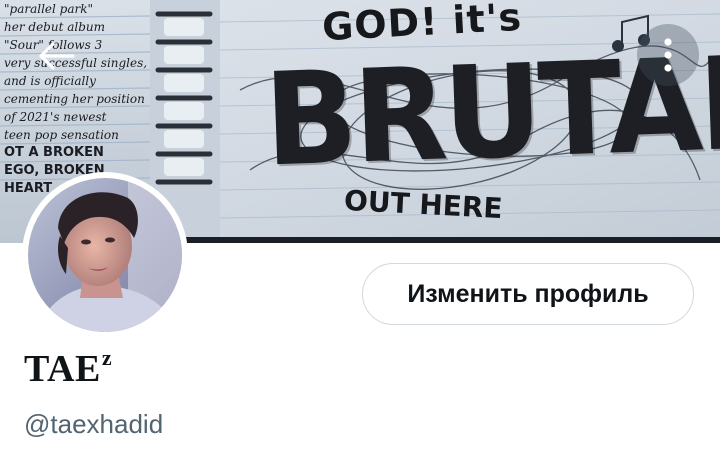 This screenshot has height=453, width=720. I want to click on note-line: OT A BROKEN, so click(54, 152).